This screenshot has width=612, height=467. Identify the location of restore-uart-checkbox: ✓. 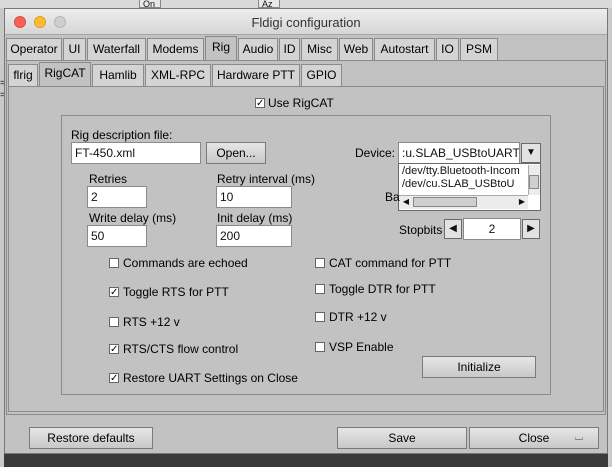
(114, 378).